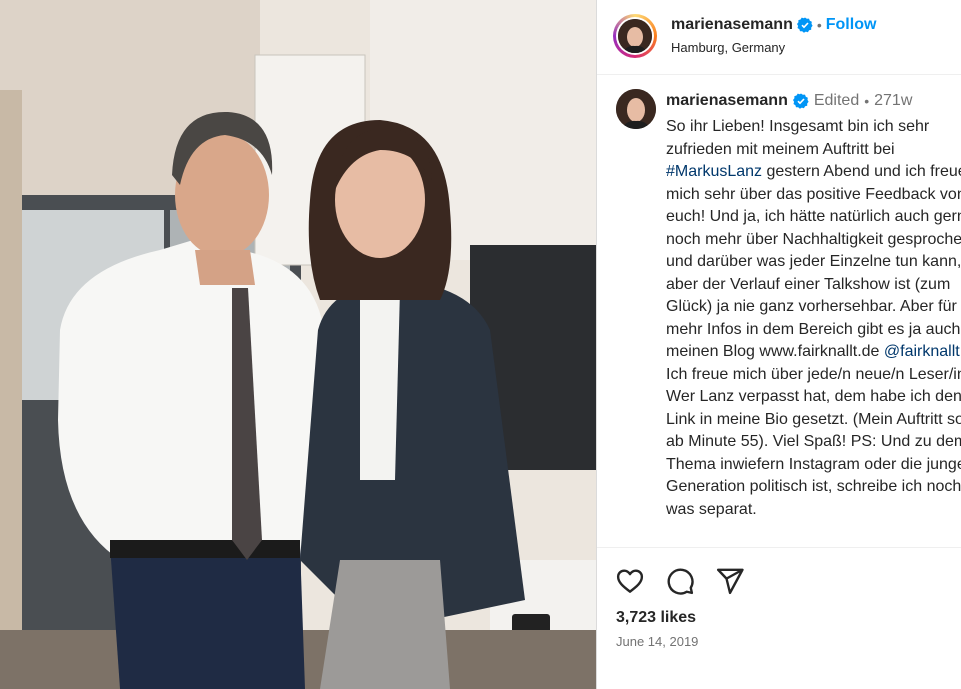  I want to click on comment-icon, so click(680, 581).